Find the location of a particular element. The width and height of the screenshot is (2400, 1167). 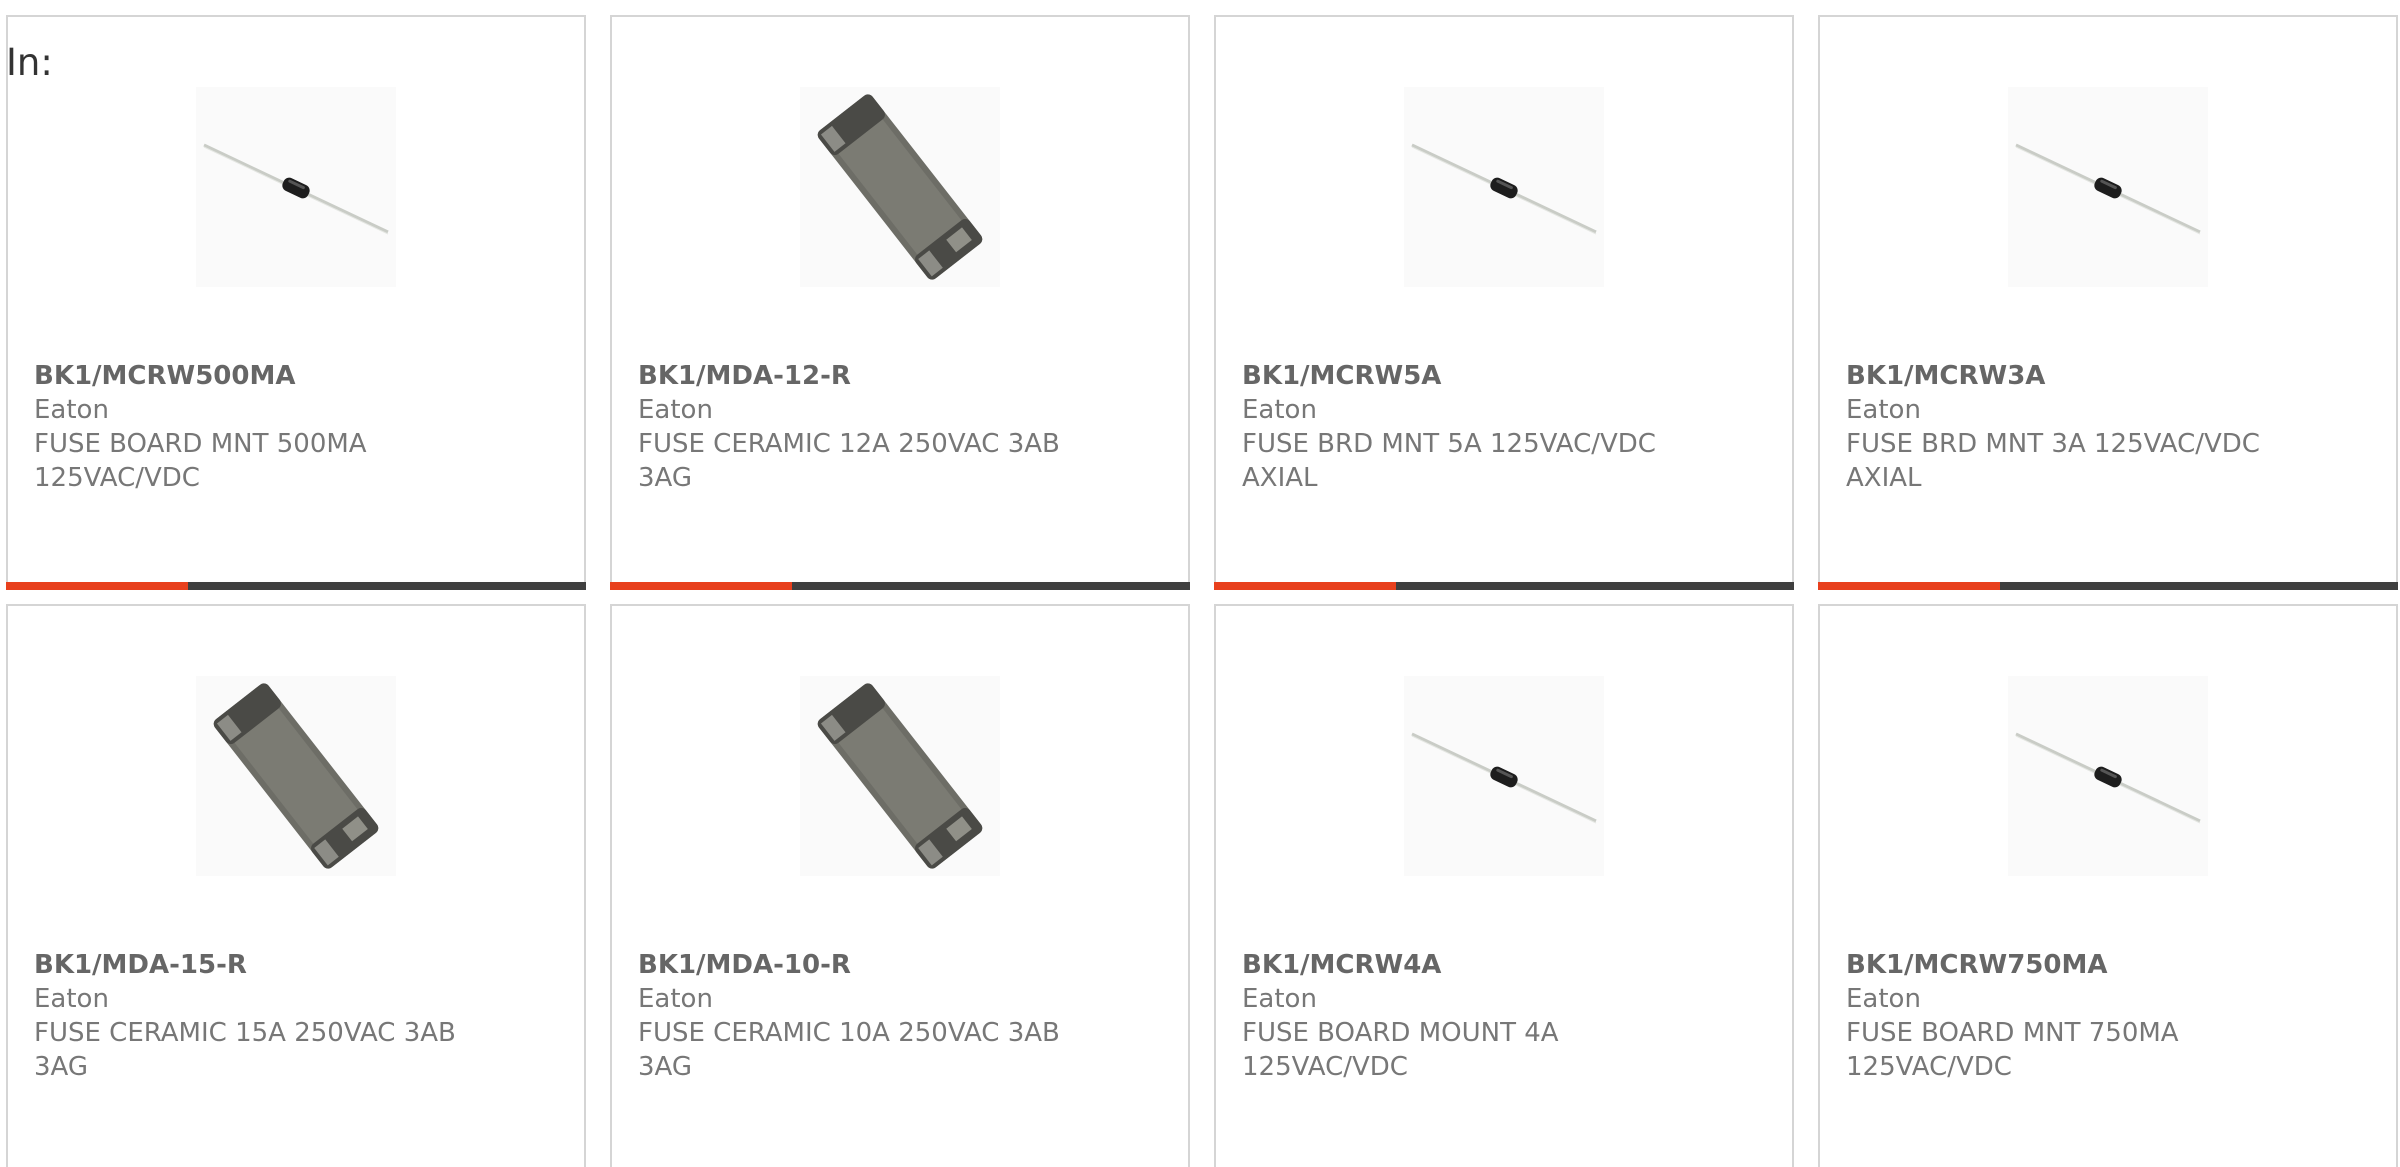

product-description: FUSE BOARD MNT 750MA 125VAC/VDC is located at coordinates (2012, 1050).